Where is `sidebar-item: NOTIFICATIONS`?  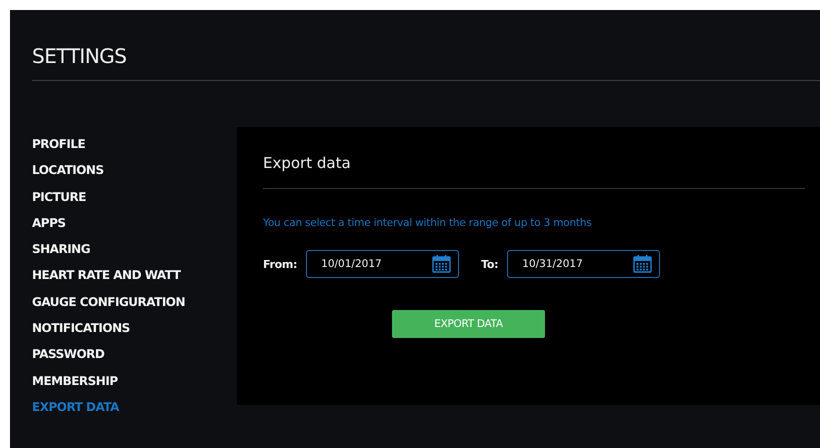 sidebar-item: NOTIFICATIONS is located at coordinates (81, 328).